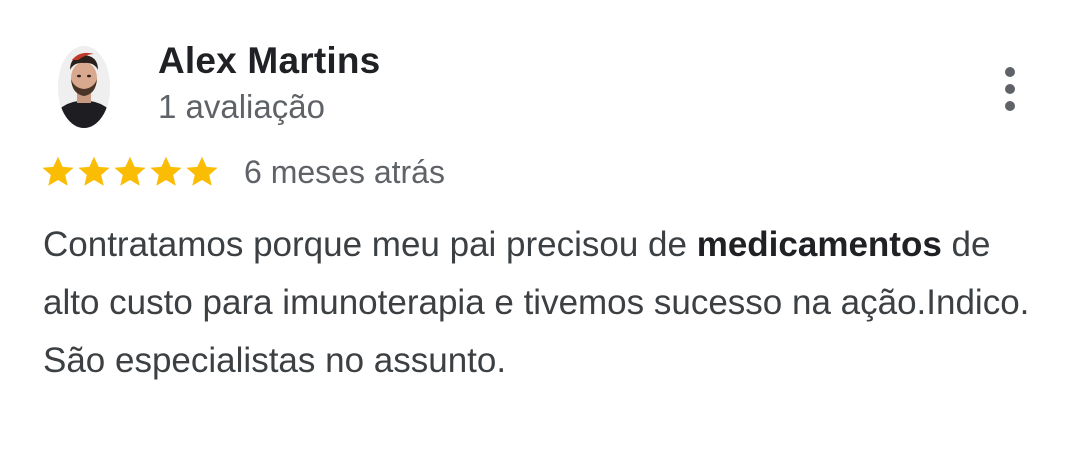 This screenshot has width=1080, height=472. I want to click on rating-row: 6 meses atrás, so click(242, 172).